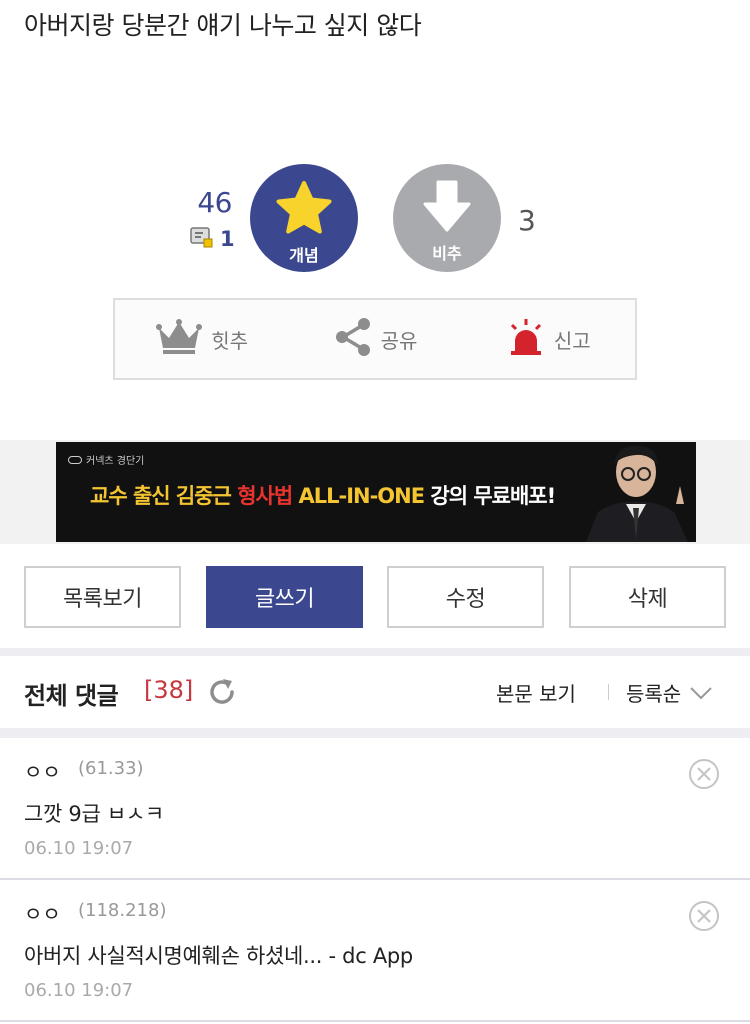  Describe the element at coordinates (361, 496) in the screenshot. I see `ad-headline-3: ALL-IN-ONE` at that location.